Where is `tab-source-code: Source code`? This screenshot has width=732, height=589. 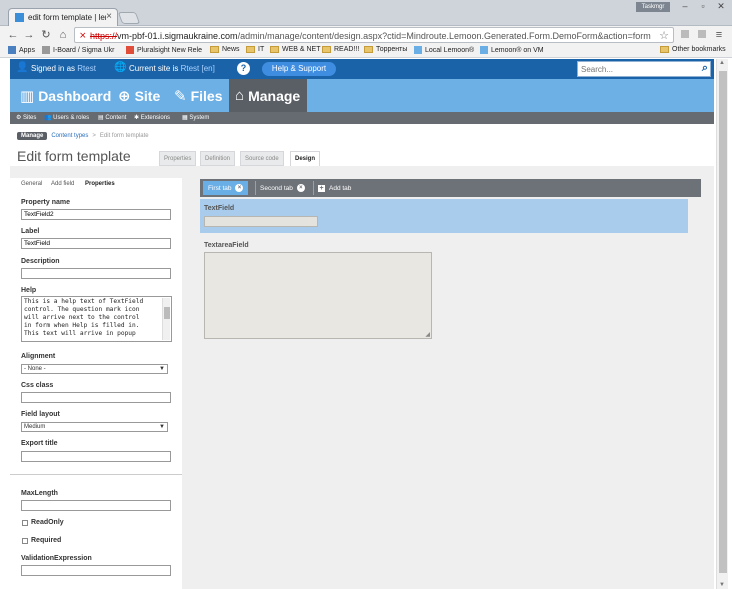
tab-source-code: Source code is located at coordinates (262, 158).